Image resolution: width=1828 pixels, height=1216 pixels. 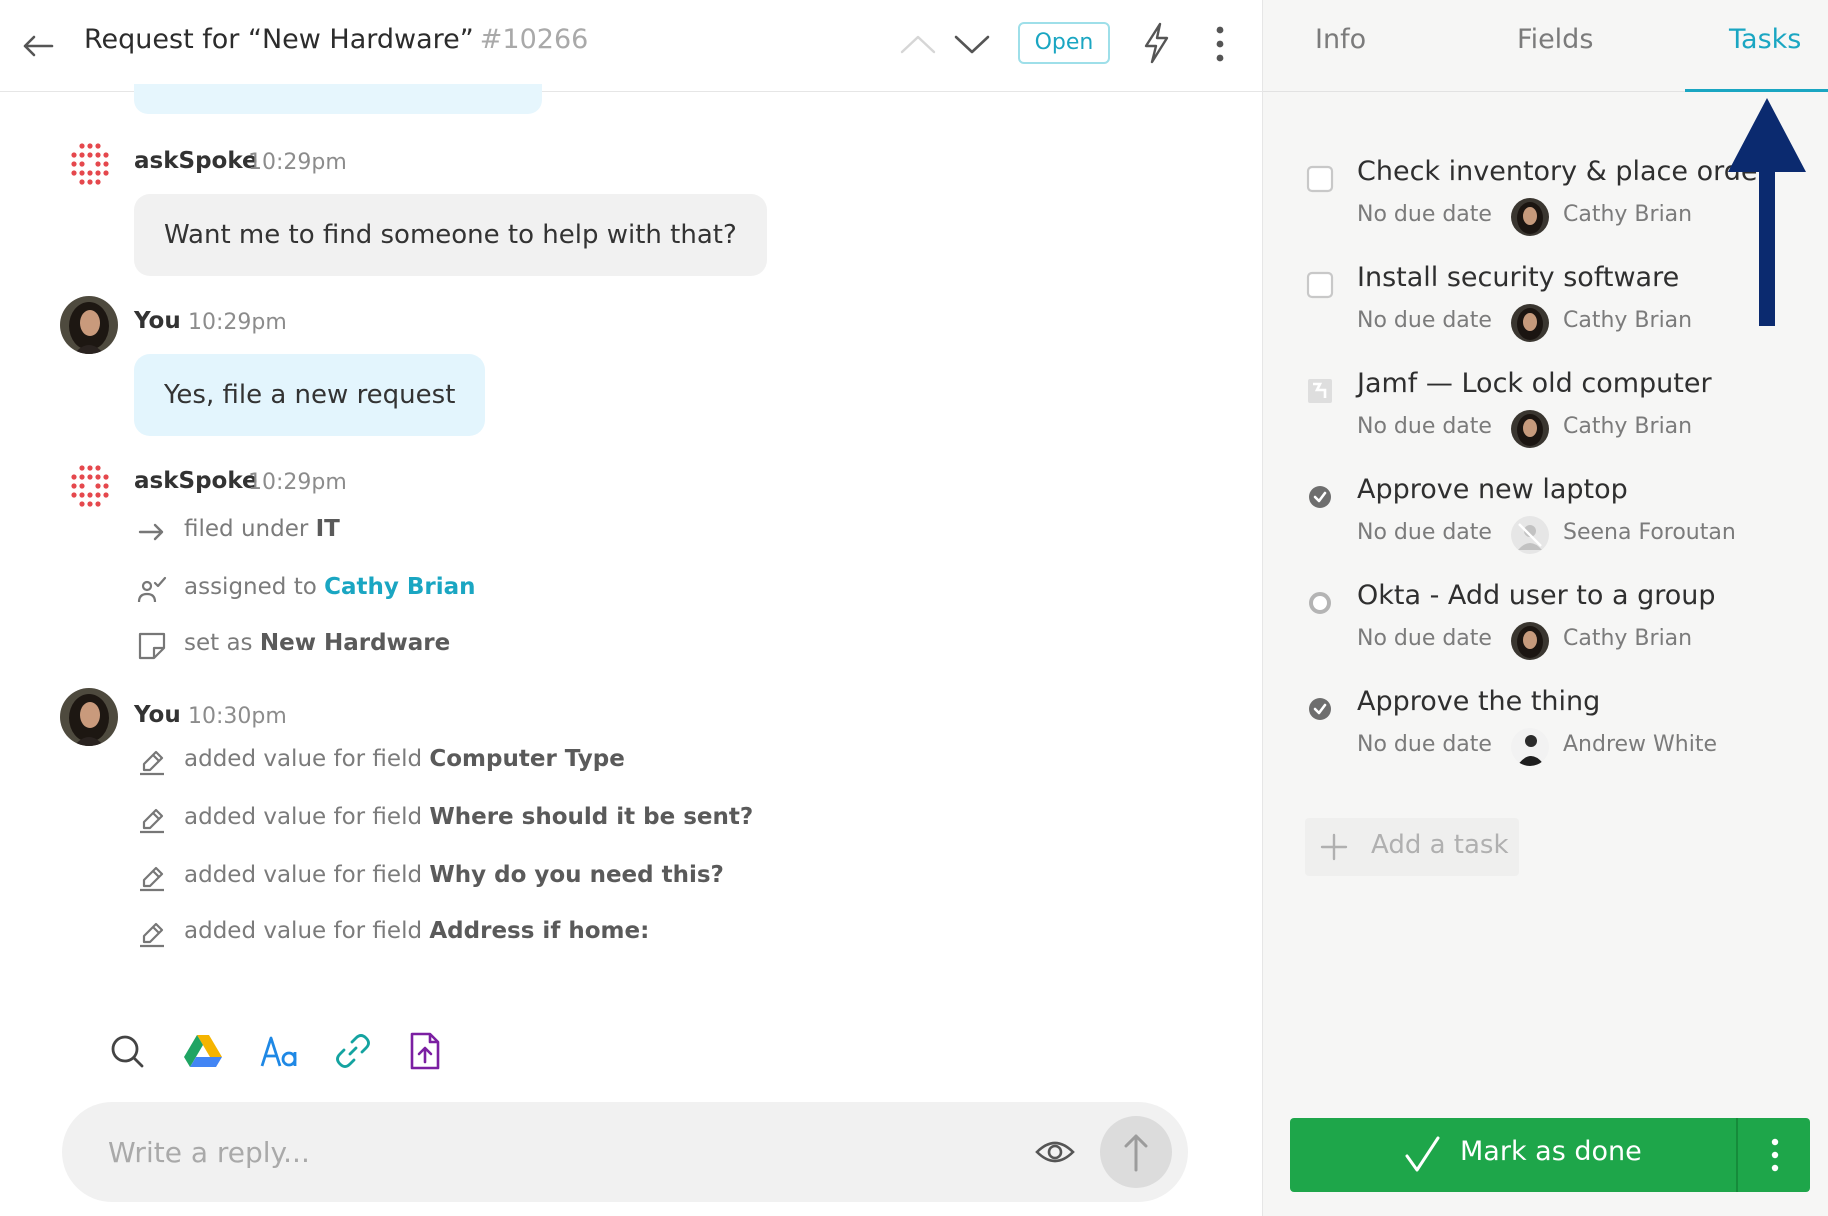 What do you see at coordinates (1640, 744) in the screenshot?
I see `task-assignee: Andrew White` at bounding box center [1640, 744].